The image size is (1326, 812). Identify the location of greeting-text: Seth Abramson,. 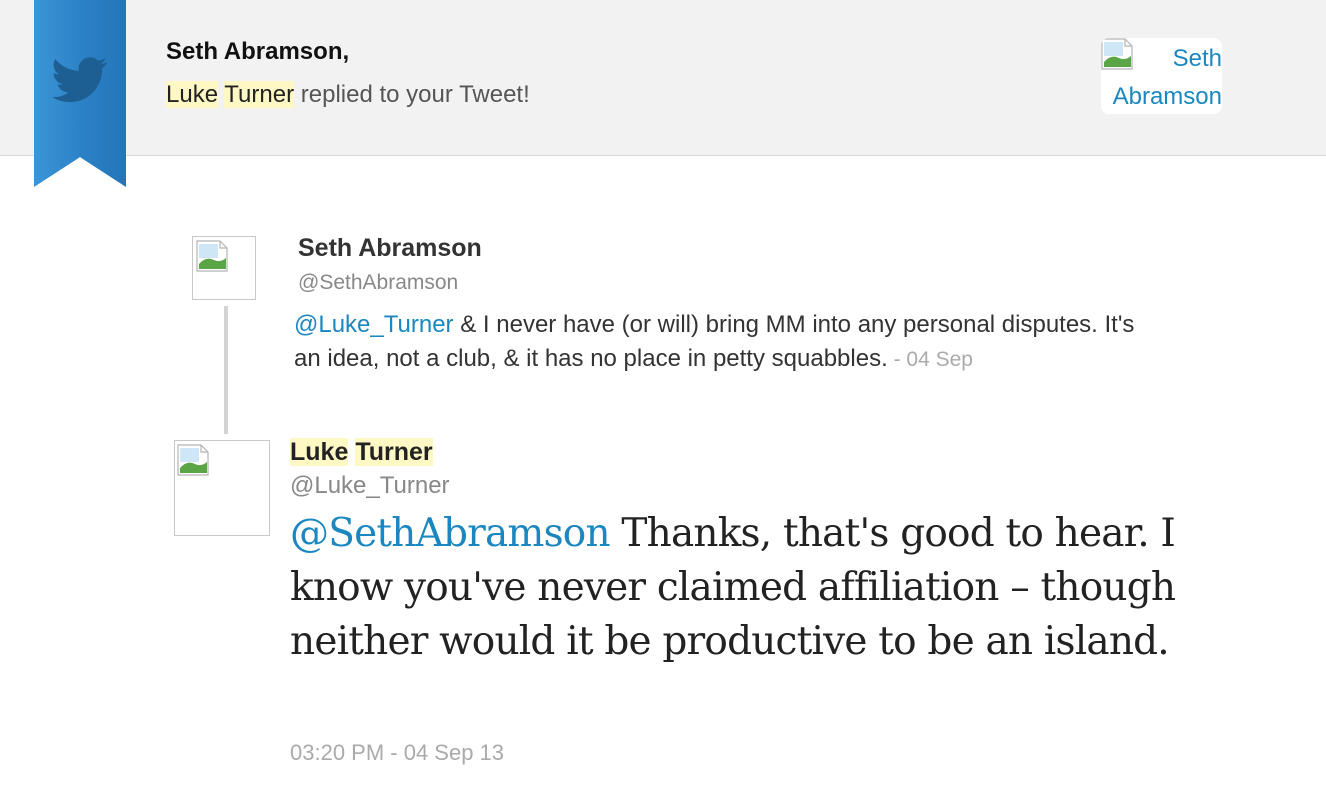
(258, 51).